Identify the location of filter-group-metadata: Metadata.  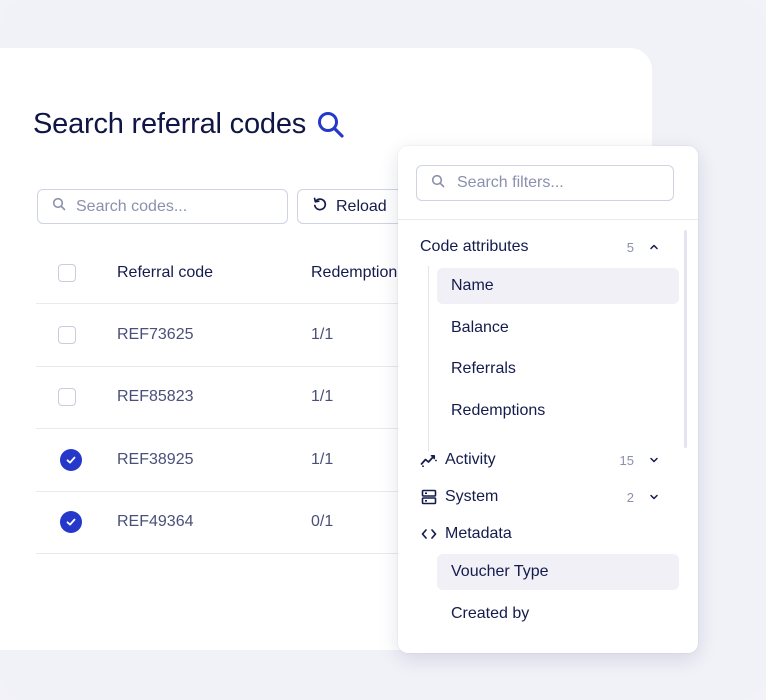
(542, 534).